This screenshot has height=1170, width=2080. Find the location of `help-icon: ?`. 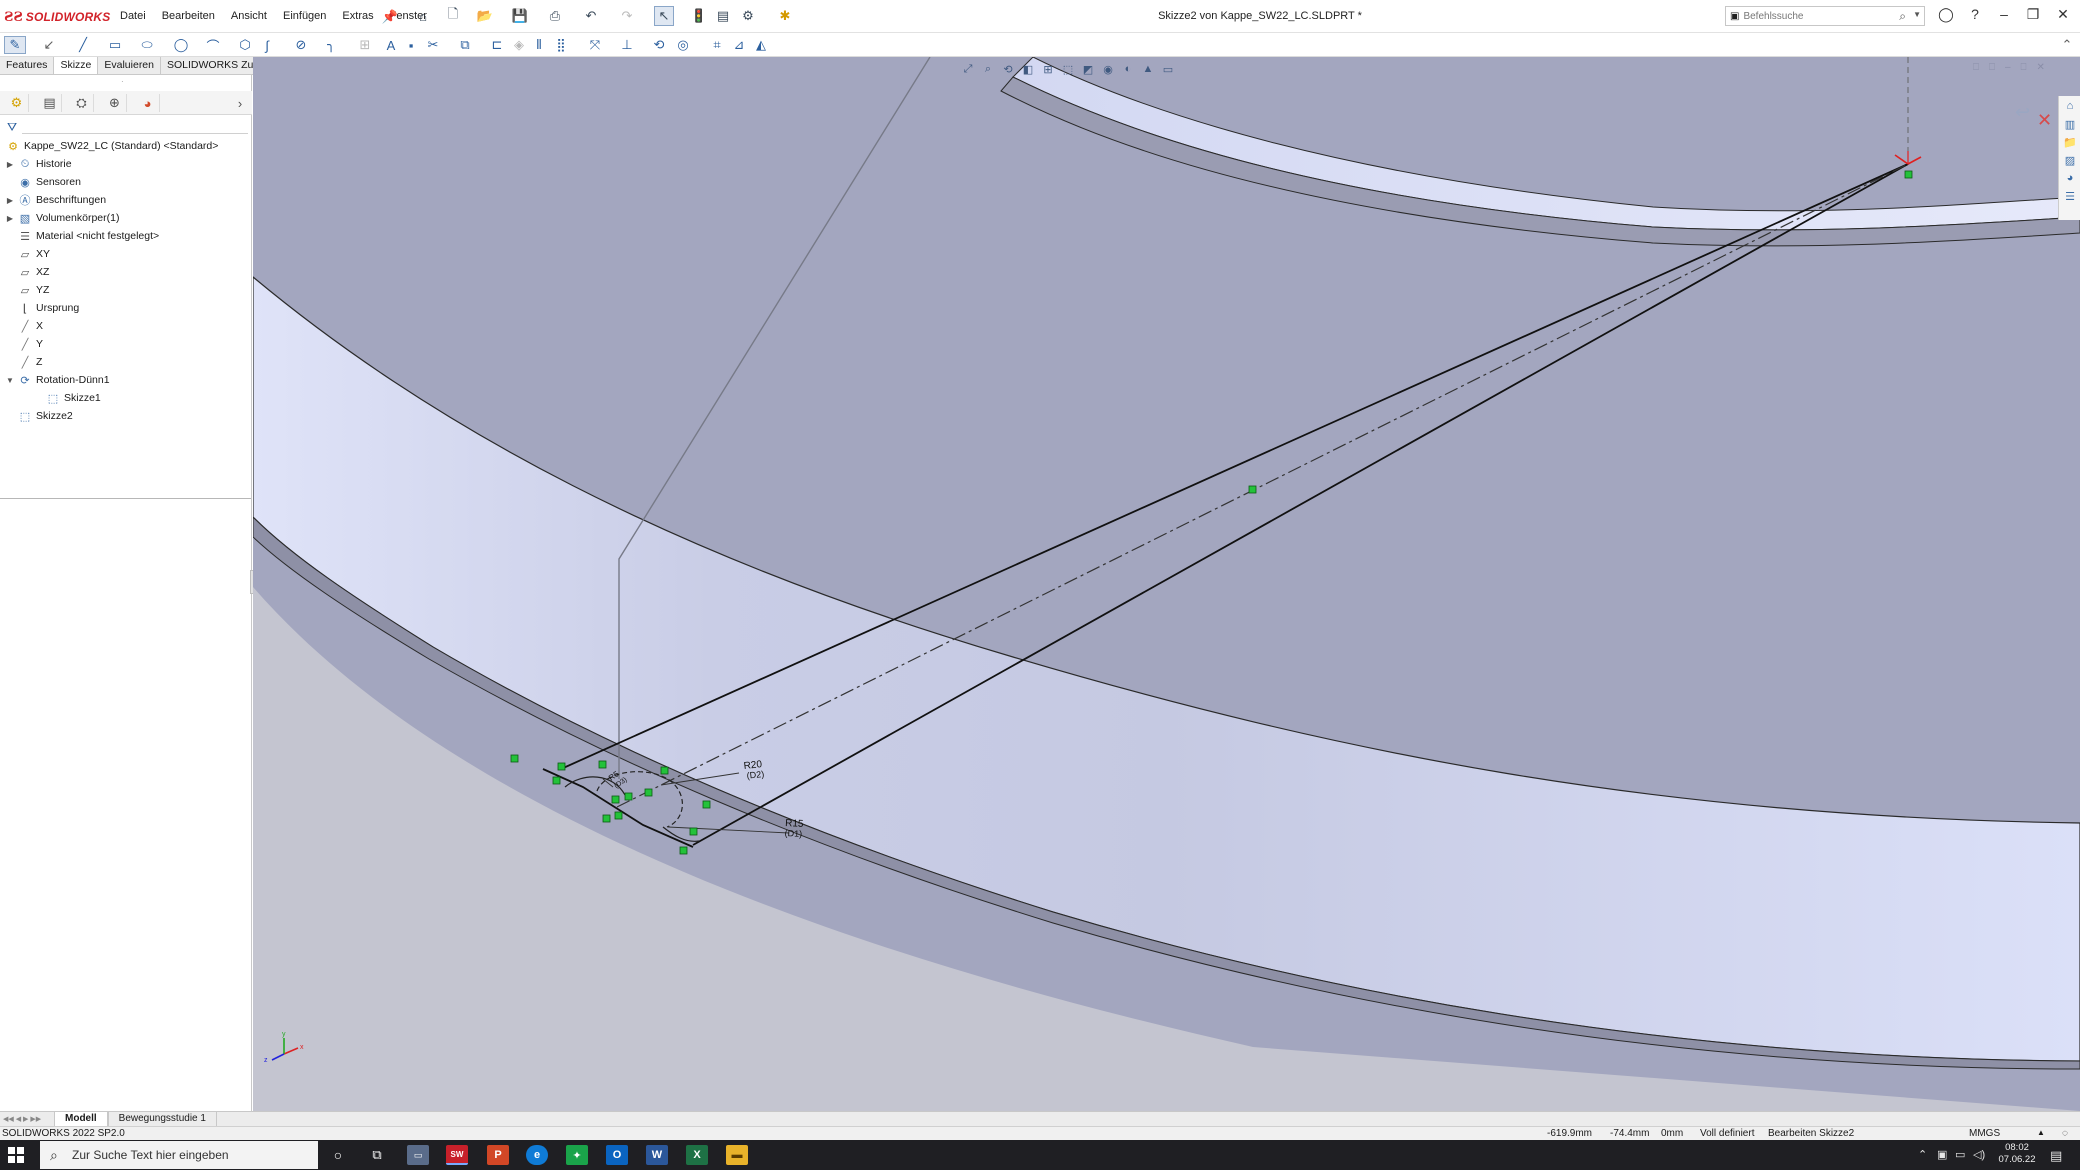

help-icon: ? is located at coordinates (1975, 16).